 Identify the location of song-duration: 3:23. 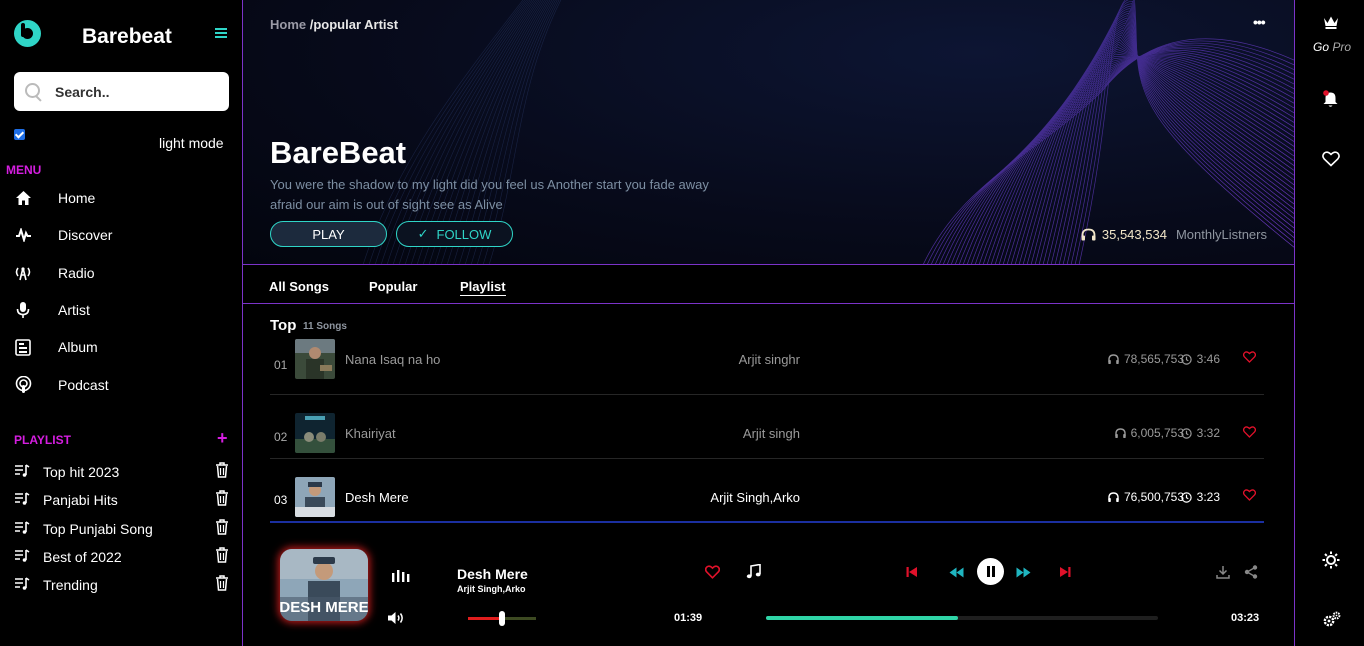
(1200, 497).